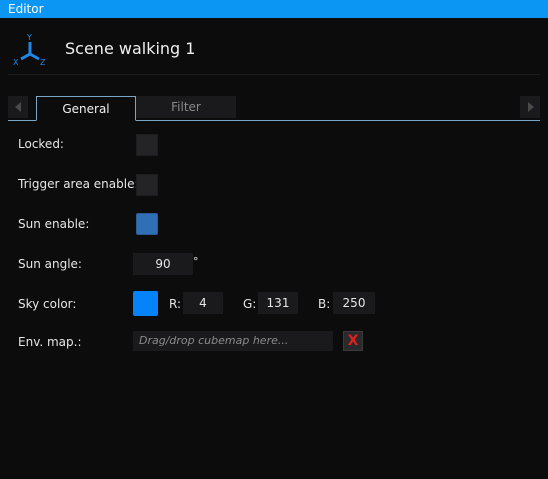  Describe the element at coordinates (86, 108) in the screenshot. I see `tab-general: General` at that location.